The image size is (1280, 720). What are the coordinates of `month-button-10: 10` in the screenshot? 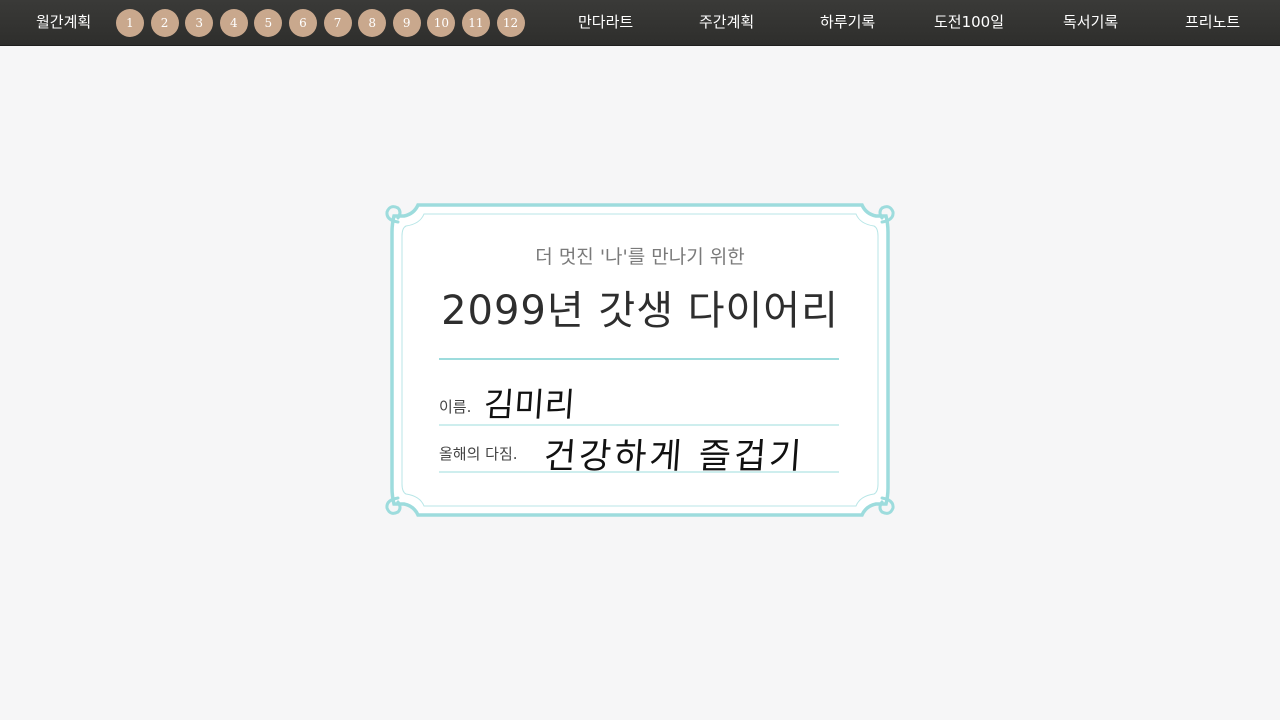 It's located at (441, 23).